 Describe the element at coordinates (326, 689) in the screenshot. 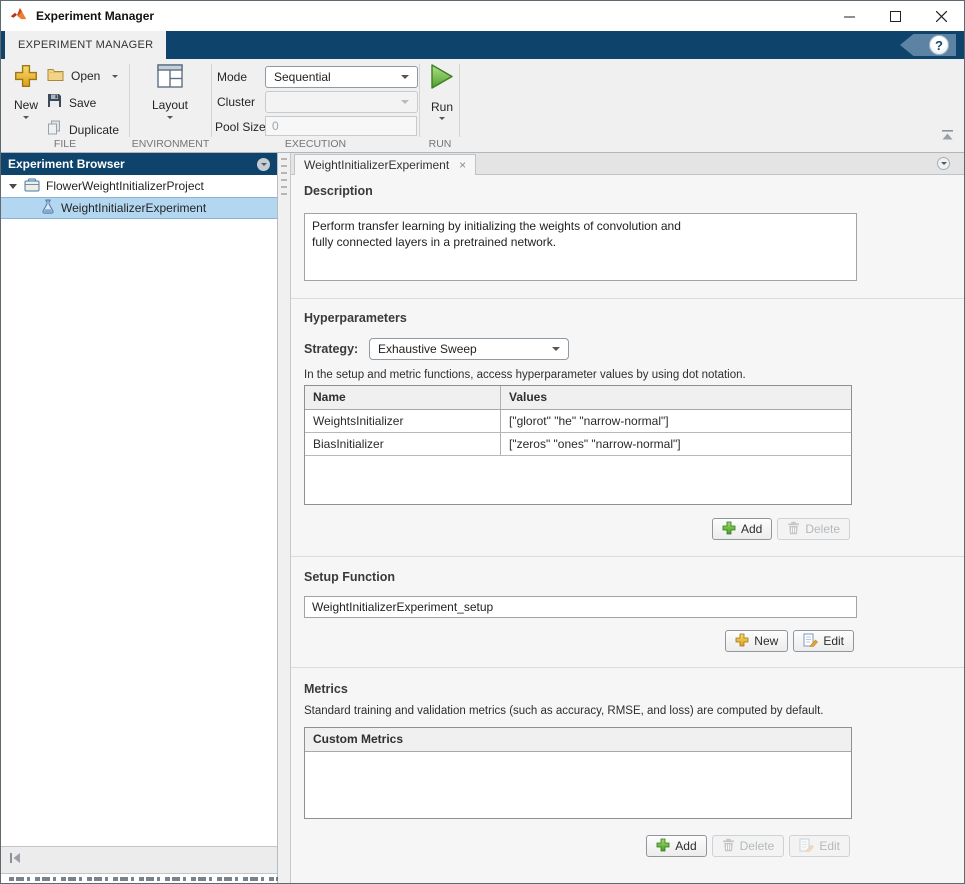

I see `metrics-heading: Metrics` at that location.